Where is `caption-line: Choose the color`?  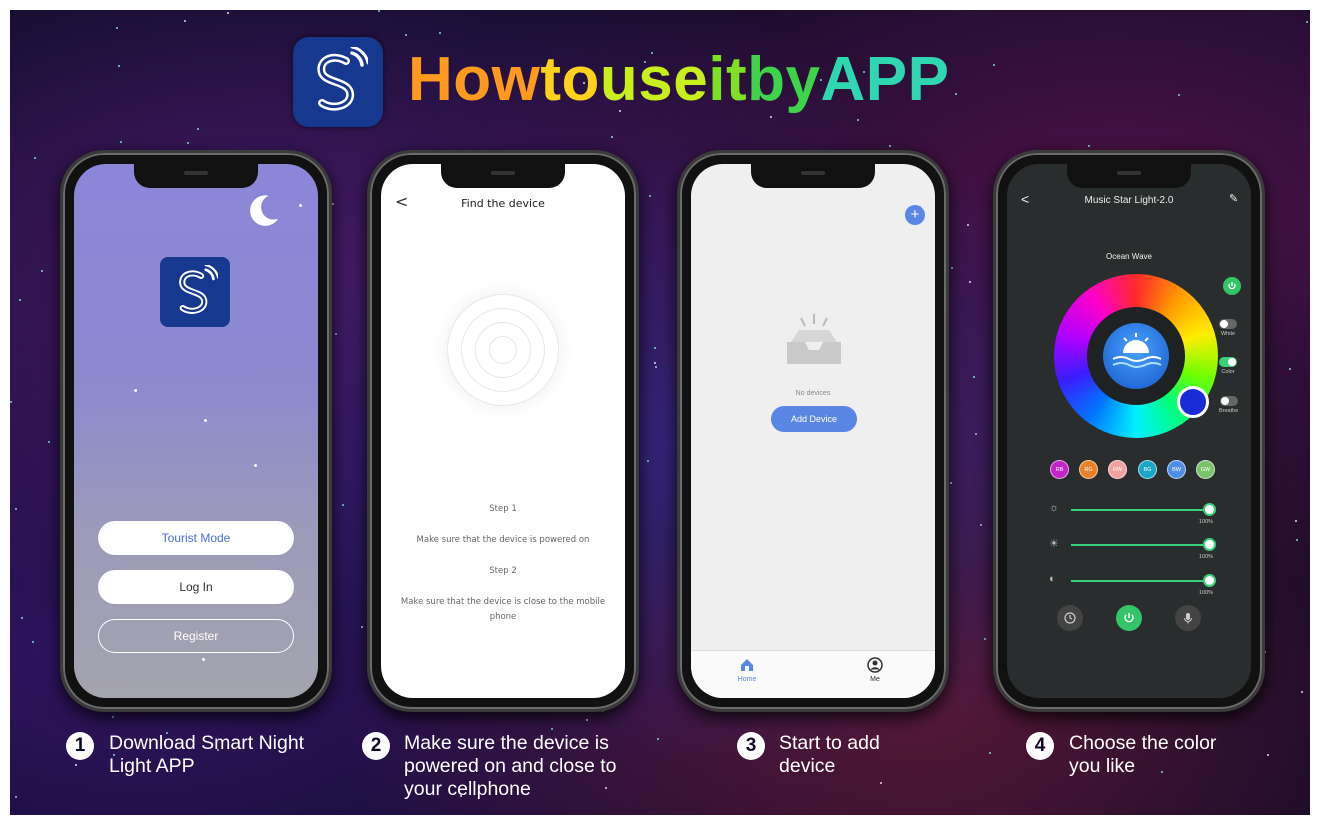 caption-line: Choose the color is located at coordinates (1143, 743).